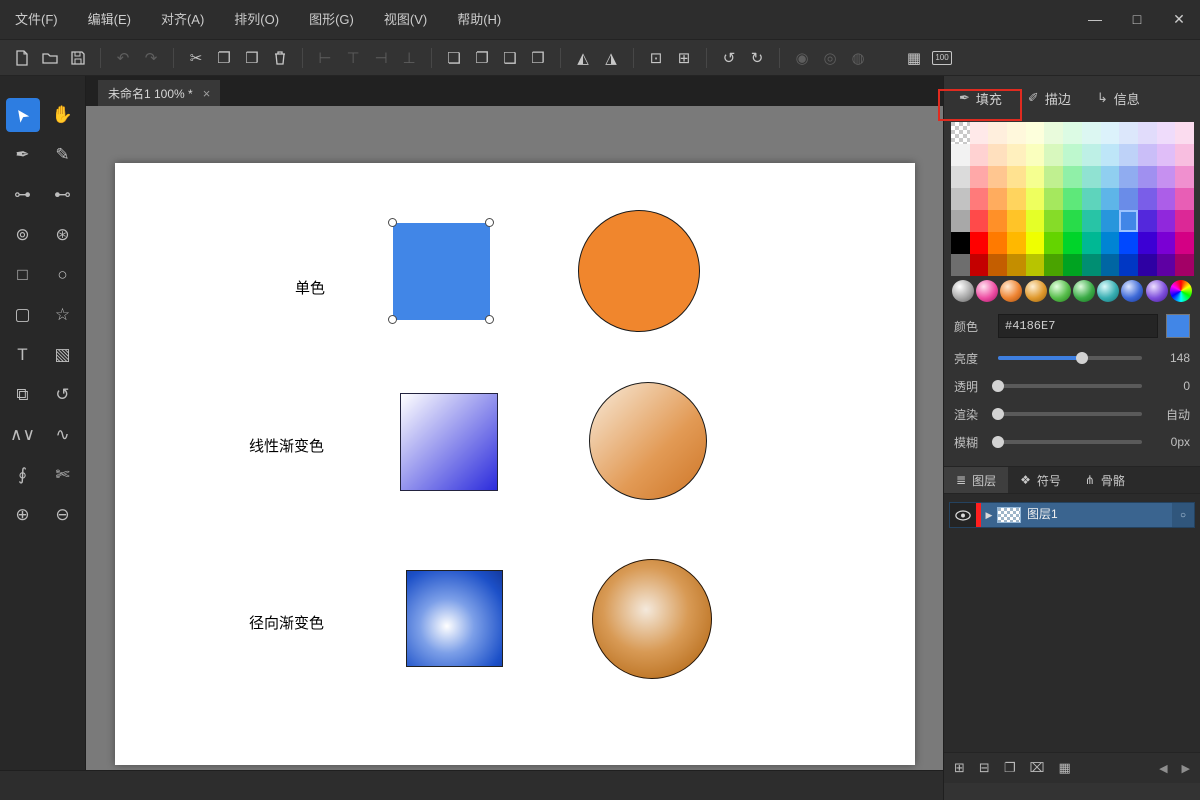 This screenshot has width=1200, height=800. I want to click on rectangle-tool: □, so click(23, 275).